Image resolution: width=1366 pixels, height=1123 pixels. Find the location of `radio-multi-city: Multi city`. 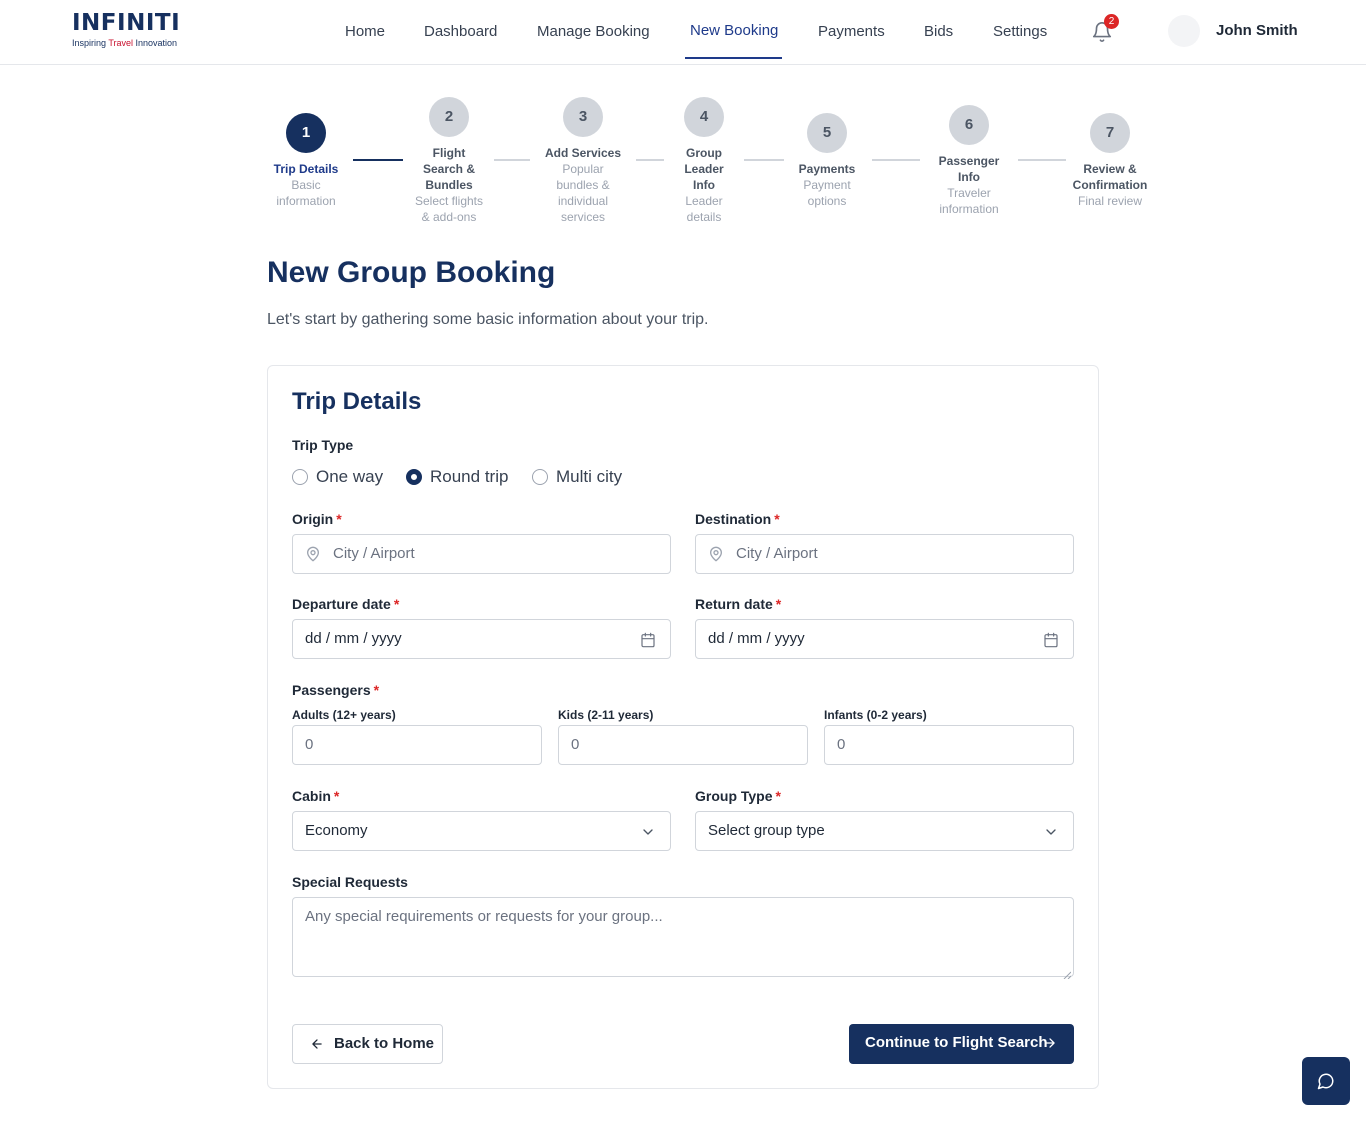

radio-multi-city: Multi city is located at coordinates (582, 477).